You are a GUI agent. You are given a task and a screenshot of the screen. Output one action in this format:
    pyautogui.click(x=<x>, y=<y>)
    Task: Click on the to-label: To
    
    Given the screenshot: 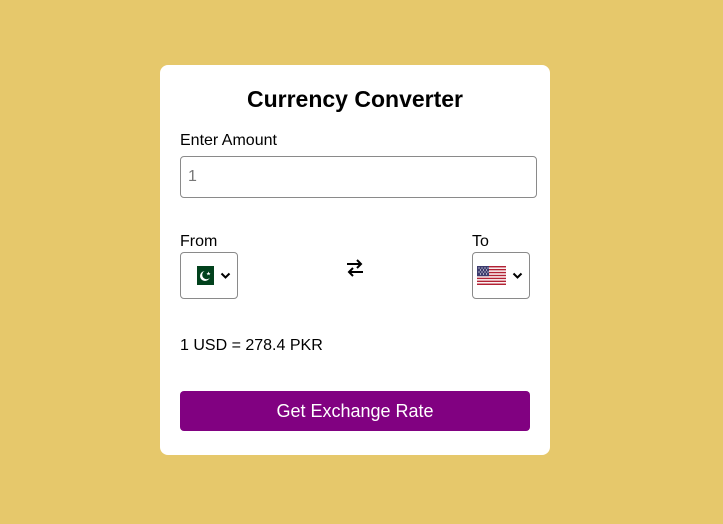 What is the action you would take?
    pyautogui.click(x=480, y=241)
    